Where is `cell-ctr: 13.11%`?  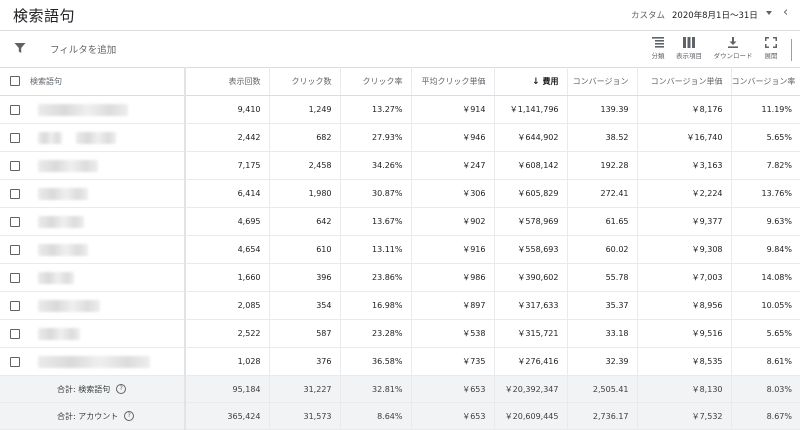 cell-ctr: 13.11% is located at coordinates (375, 249).